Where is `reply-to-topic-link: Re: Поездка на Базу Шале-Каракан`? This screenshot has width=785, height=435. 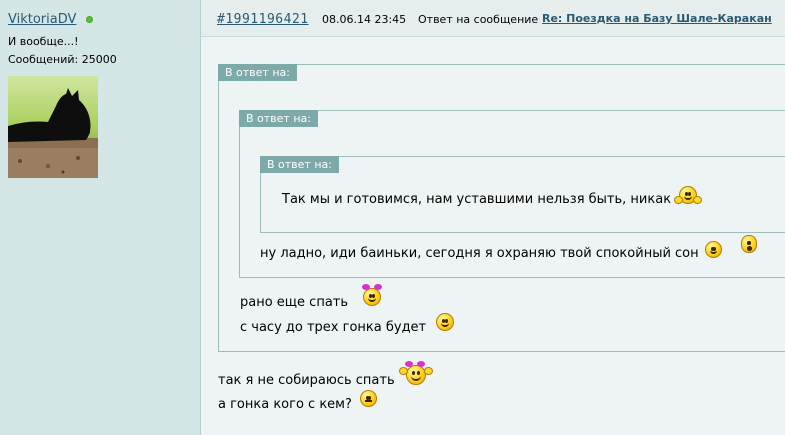 reply-to-topic-link: Re: Поездка на Базу Шале-Каракан is located at coordinates (657, 18).